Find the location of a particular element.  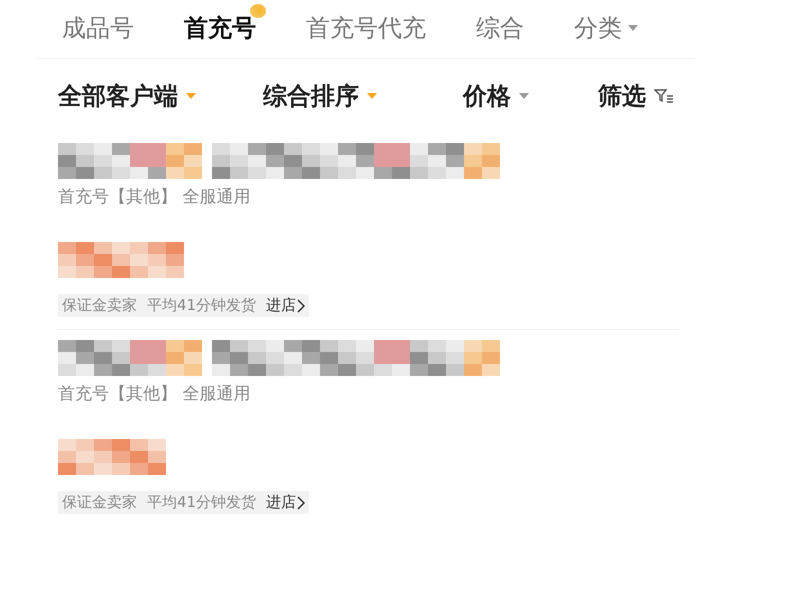

filter-option: 筛选 is located at coordinates (648, 96).